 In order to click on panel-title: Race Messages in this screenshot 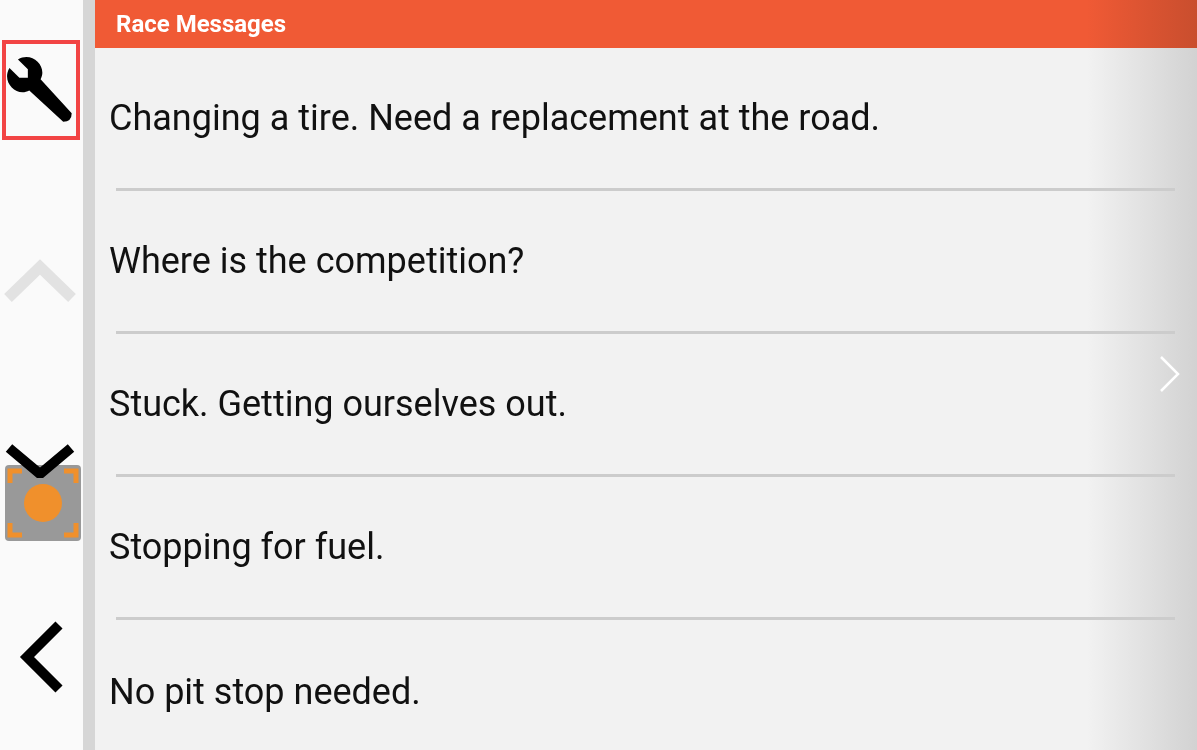, I will do `click(646, 24)`.